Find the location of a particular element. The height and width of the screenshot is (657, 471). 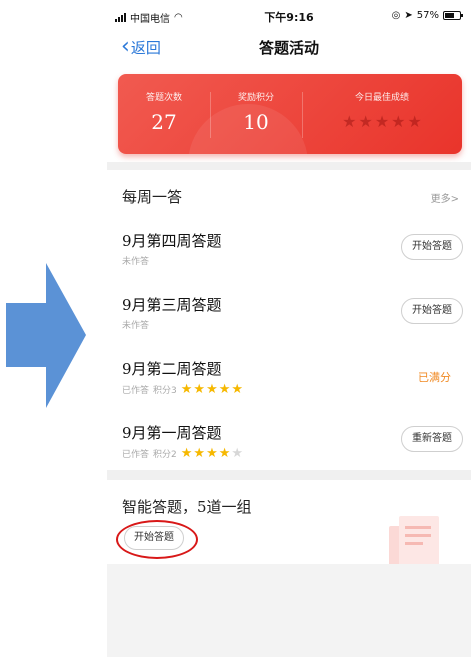

highlight-circle is located at coordinates (157, 539).